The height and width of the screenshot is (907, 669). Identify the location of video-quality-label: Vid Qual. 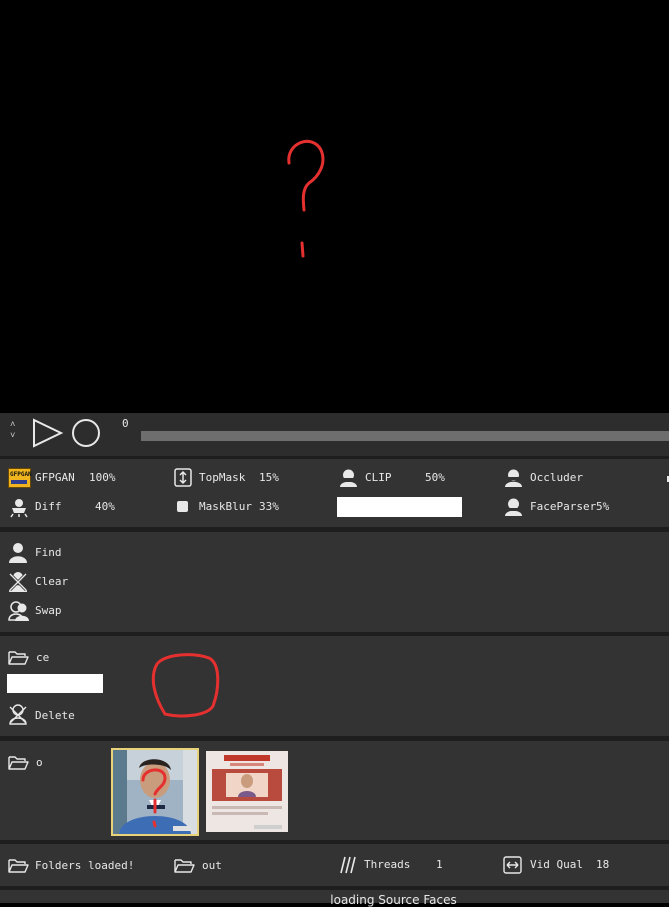
(556, 865).